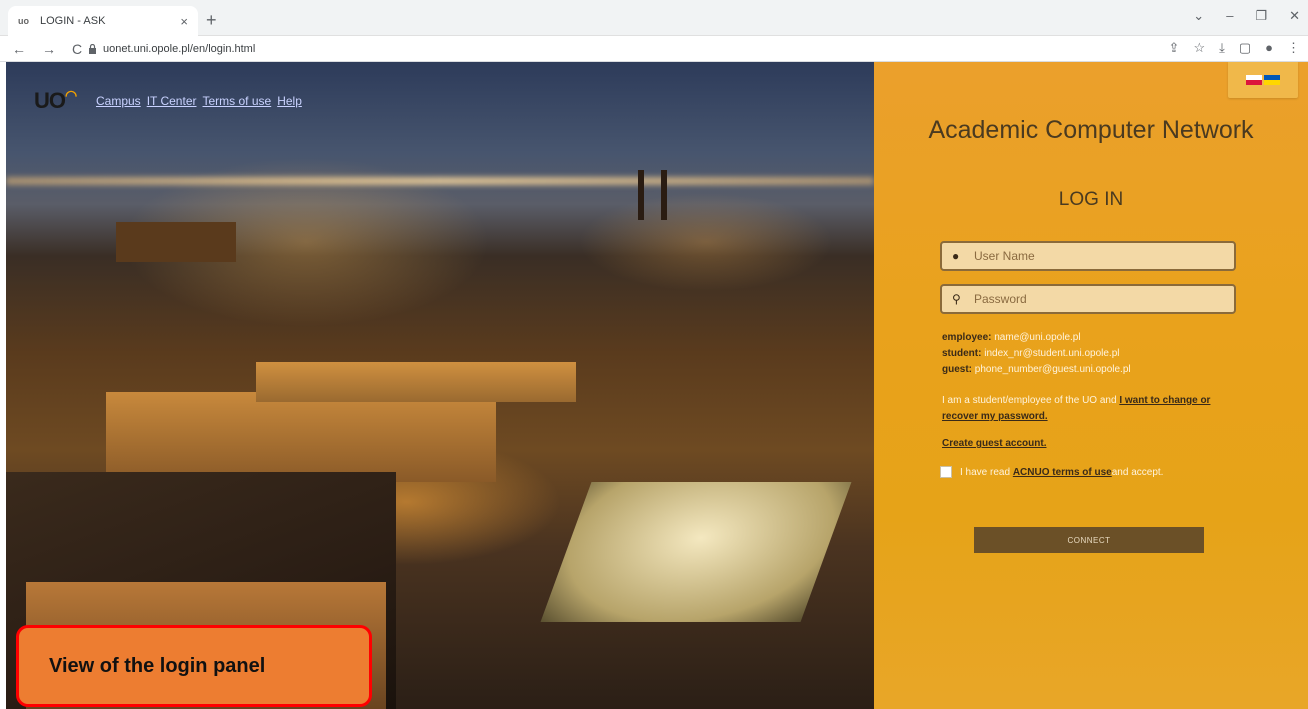  Describe the element at coordinates (71, 95) in the screenshot. I see `logo-accent-icon: ◠` at that location.